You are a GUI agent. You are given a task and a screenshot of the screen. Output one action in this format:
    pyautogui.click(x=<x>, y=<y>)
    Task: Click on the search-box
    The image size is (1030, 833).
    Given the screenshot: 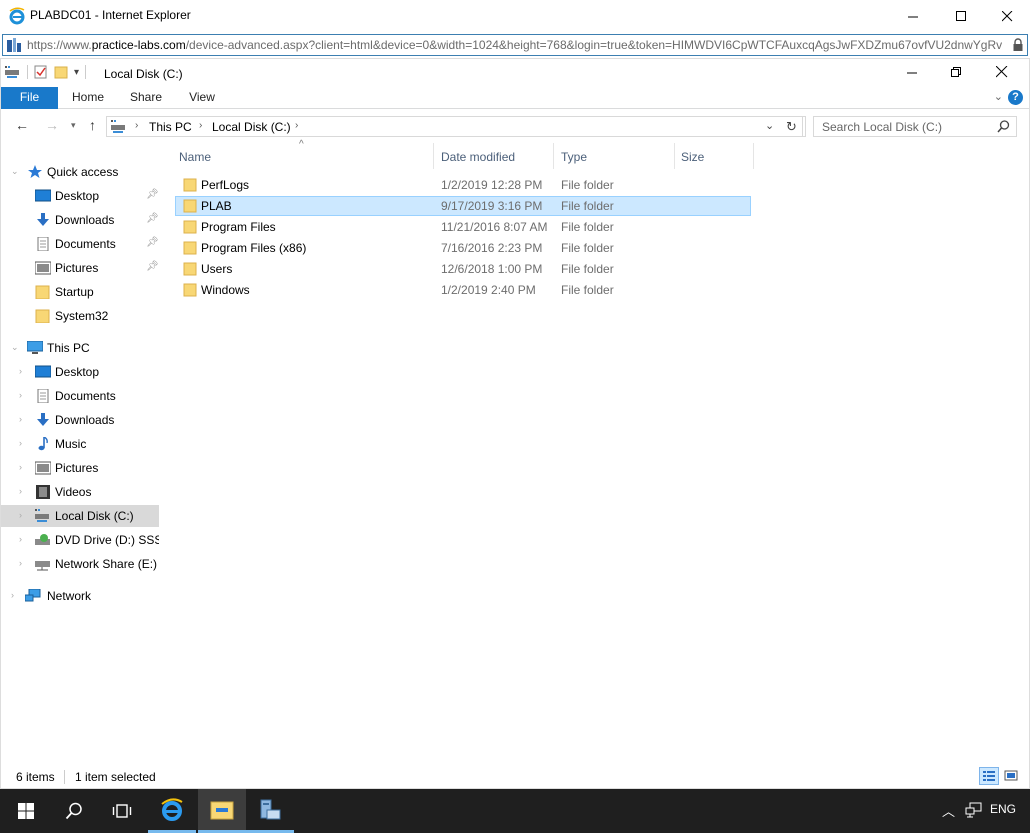 What is the action you would take?
    pyautogui.click(x=915, y=126)
    